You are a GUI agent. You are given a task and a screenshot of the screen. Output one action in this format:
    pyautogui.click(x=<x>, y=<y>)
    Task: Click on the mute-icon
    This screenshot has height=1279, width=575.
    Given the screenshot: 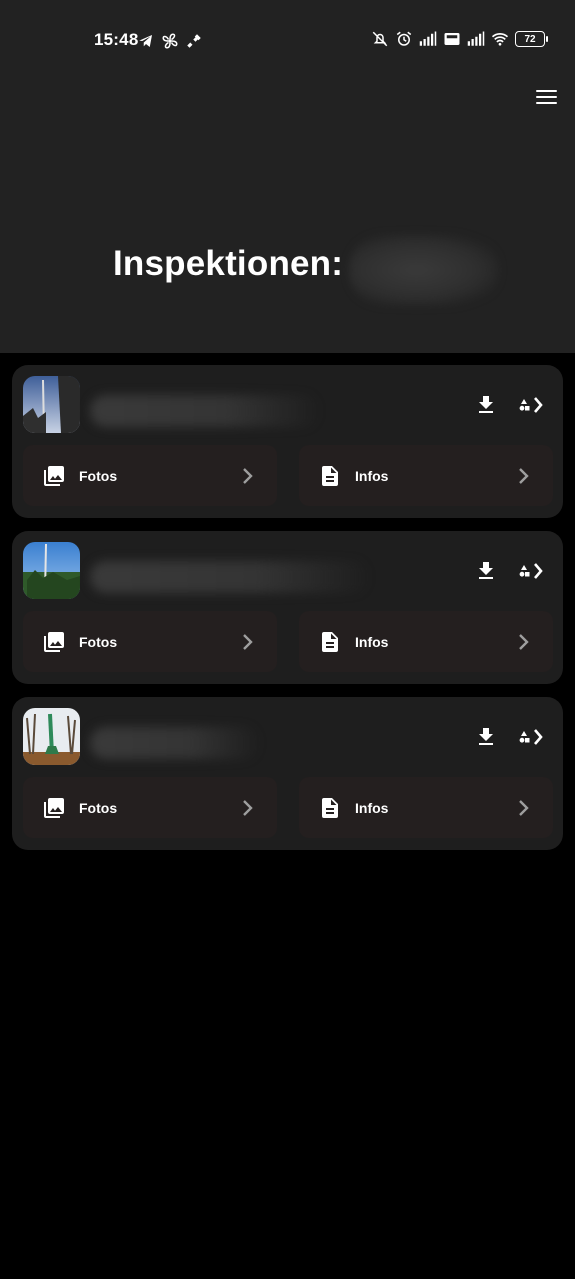 What is the action you would take?
    pyautogui.click(x=380, y=39)
    